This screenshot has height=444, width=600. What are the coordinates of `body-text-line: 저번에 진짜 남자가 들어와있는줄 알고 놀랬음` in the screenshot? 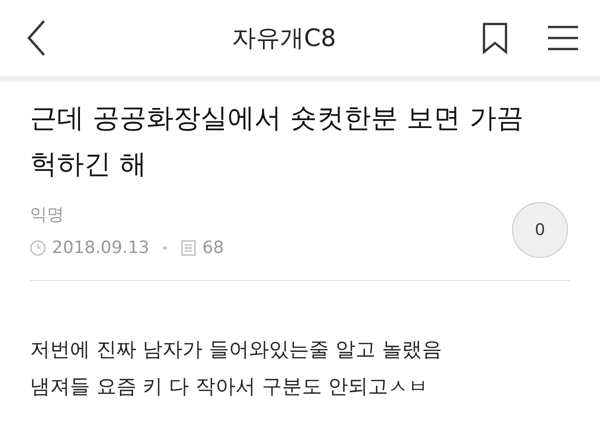 It's located at (236, 349).